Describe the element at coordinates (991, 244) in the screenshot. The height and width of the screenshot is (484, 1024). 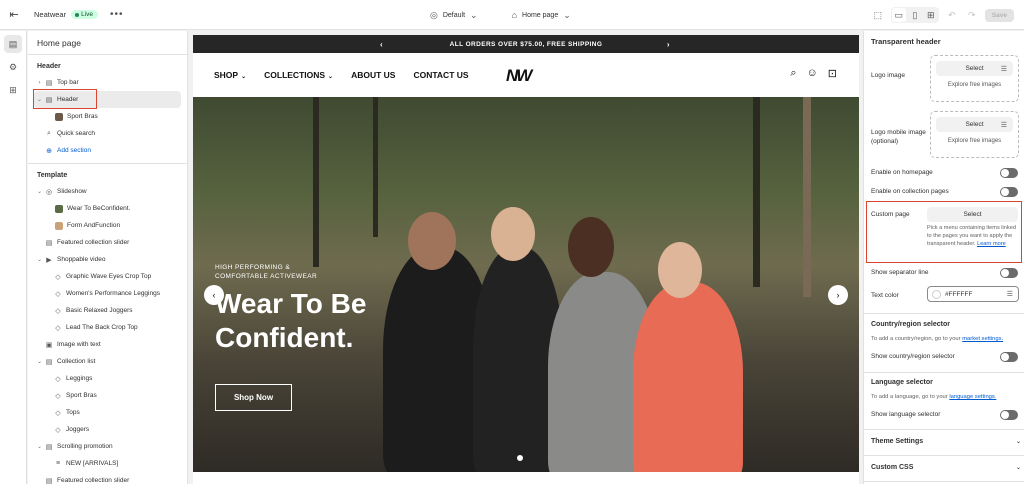
I see `learn-more-link: Learn more` at that location.